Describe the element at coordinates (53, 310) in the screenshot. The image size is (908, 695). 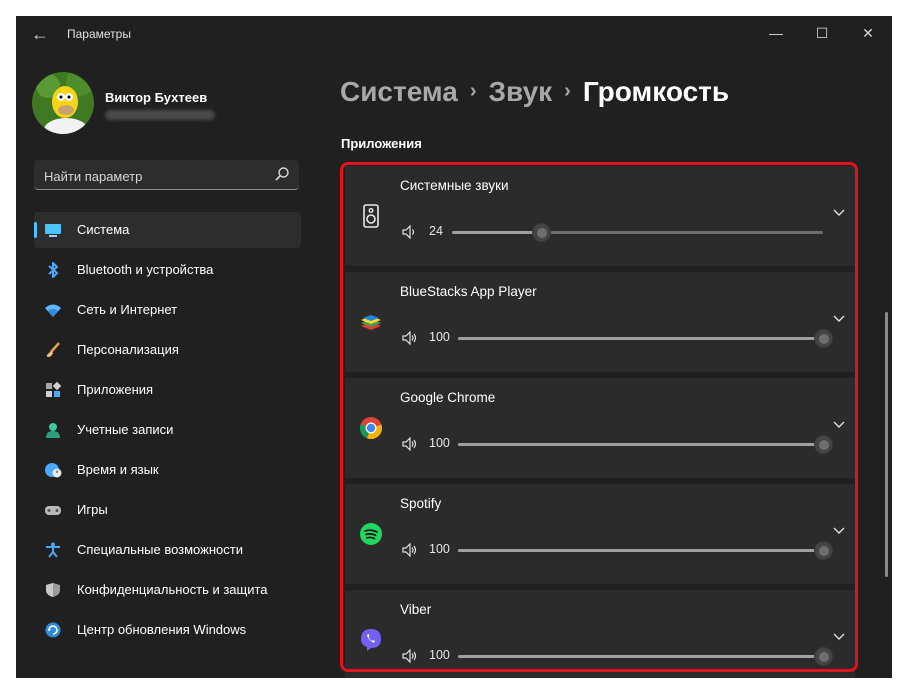
I see `wifi-icon` at that location.